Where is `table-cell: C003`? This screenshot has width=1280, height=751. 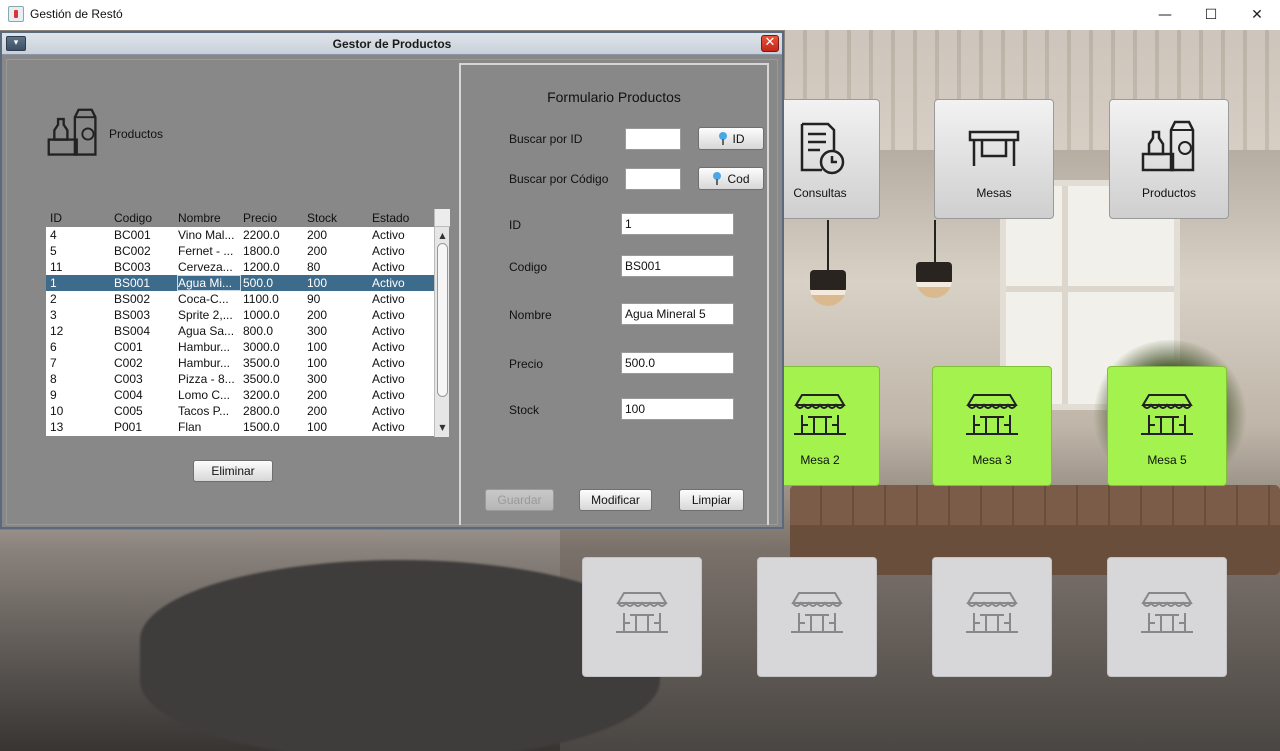
table-cell: C003 is located at coordinates (128, 379).